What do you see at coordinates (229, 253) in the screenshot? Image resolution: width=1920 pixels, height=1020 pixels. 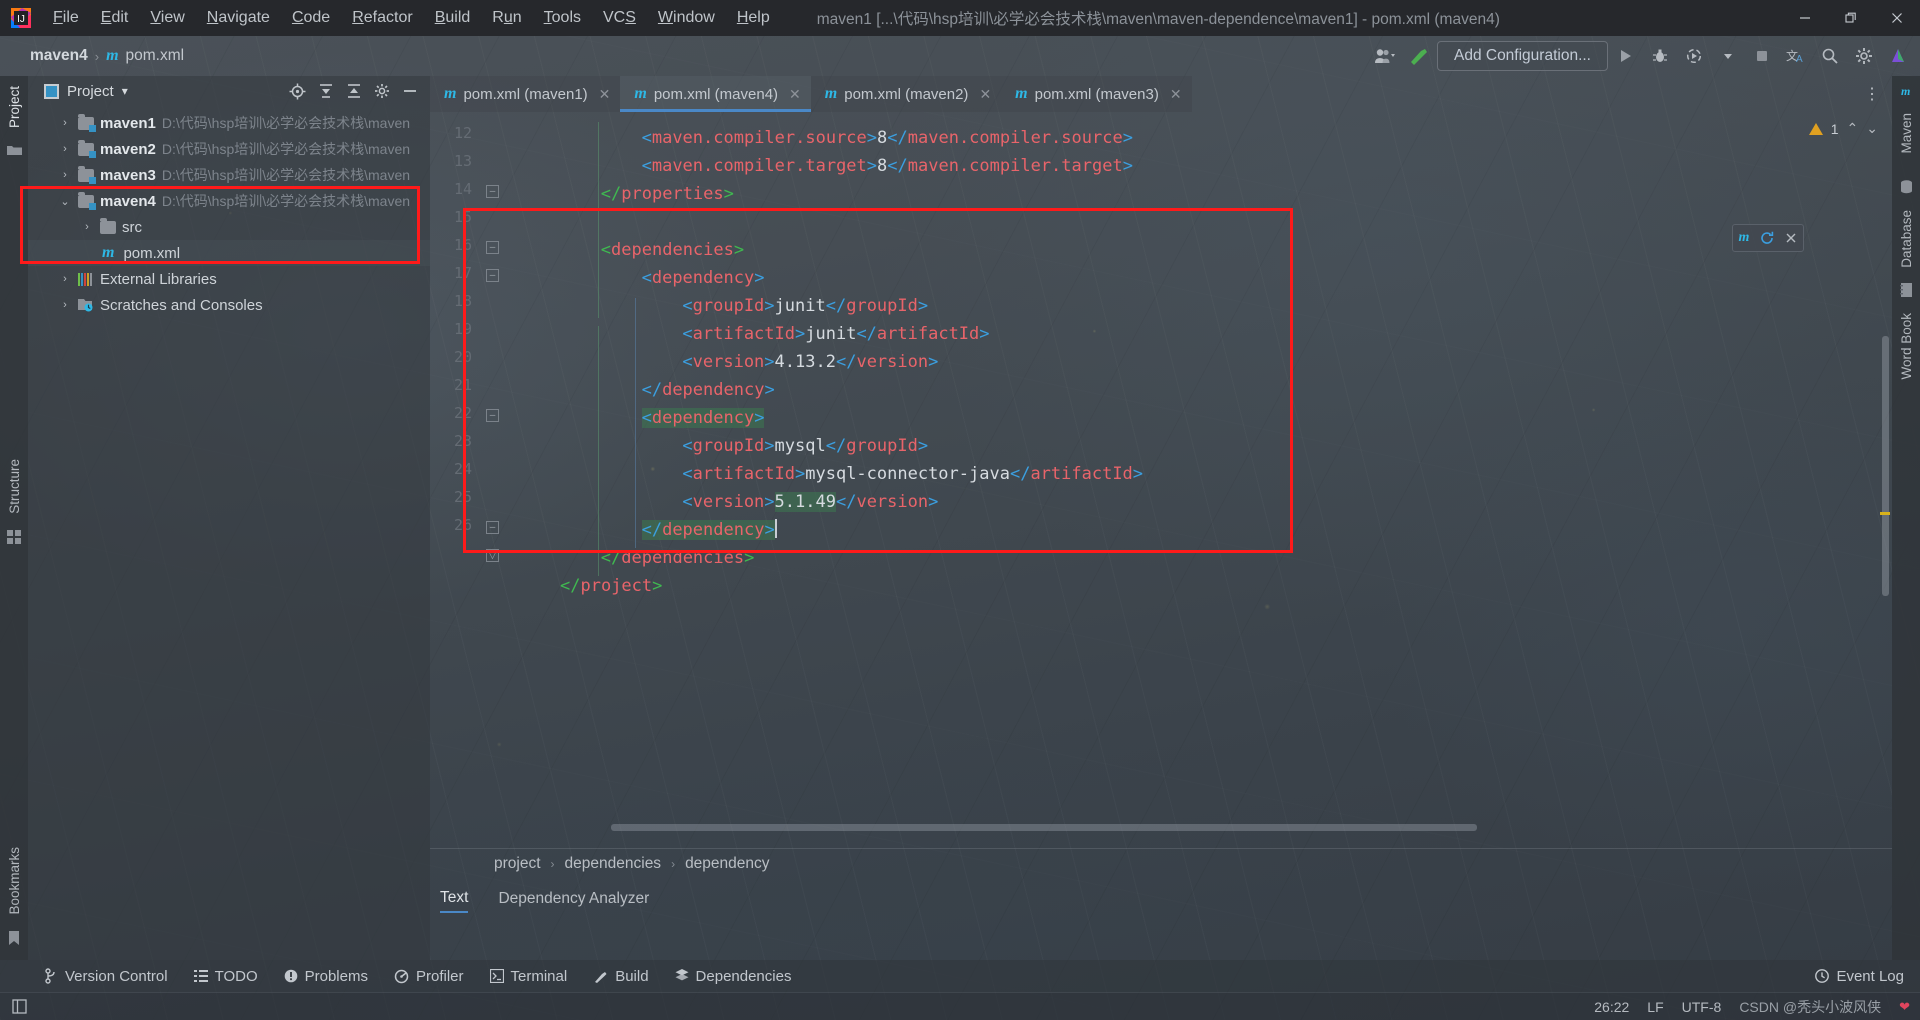 I see `tree-node-pom-xml: m pom.xml` at bounding box center [229, 253].